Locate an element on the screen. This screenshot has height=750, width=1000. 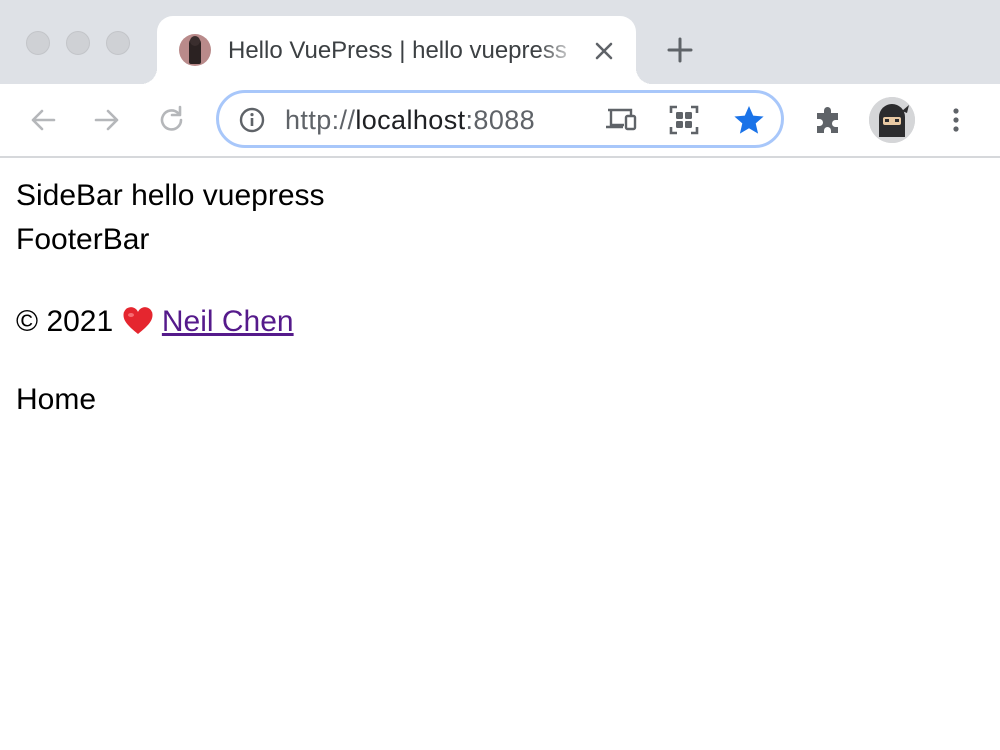
url-text: http://localhost:8088 is located at coordinates (410, 120).